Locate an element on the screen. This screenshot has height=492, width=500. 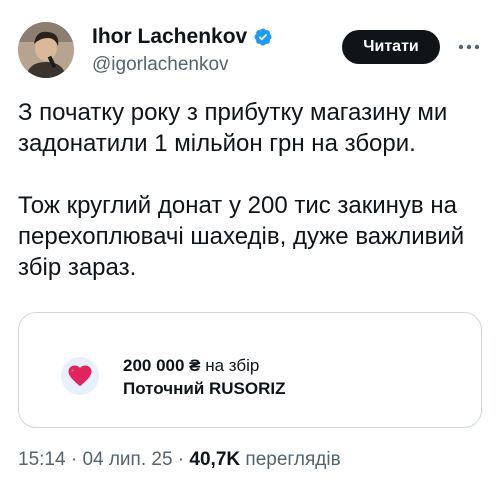
author-name-row: Ihor Lachenkov is located at coordinates (182, 37).